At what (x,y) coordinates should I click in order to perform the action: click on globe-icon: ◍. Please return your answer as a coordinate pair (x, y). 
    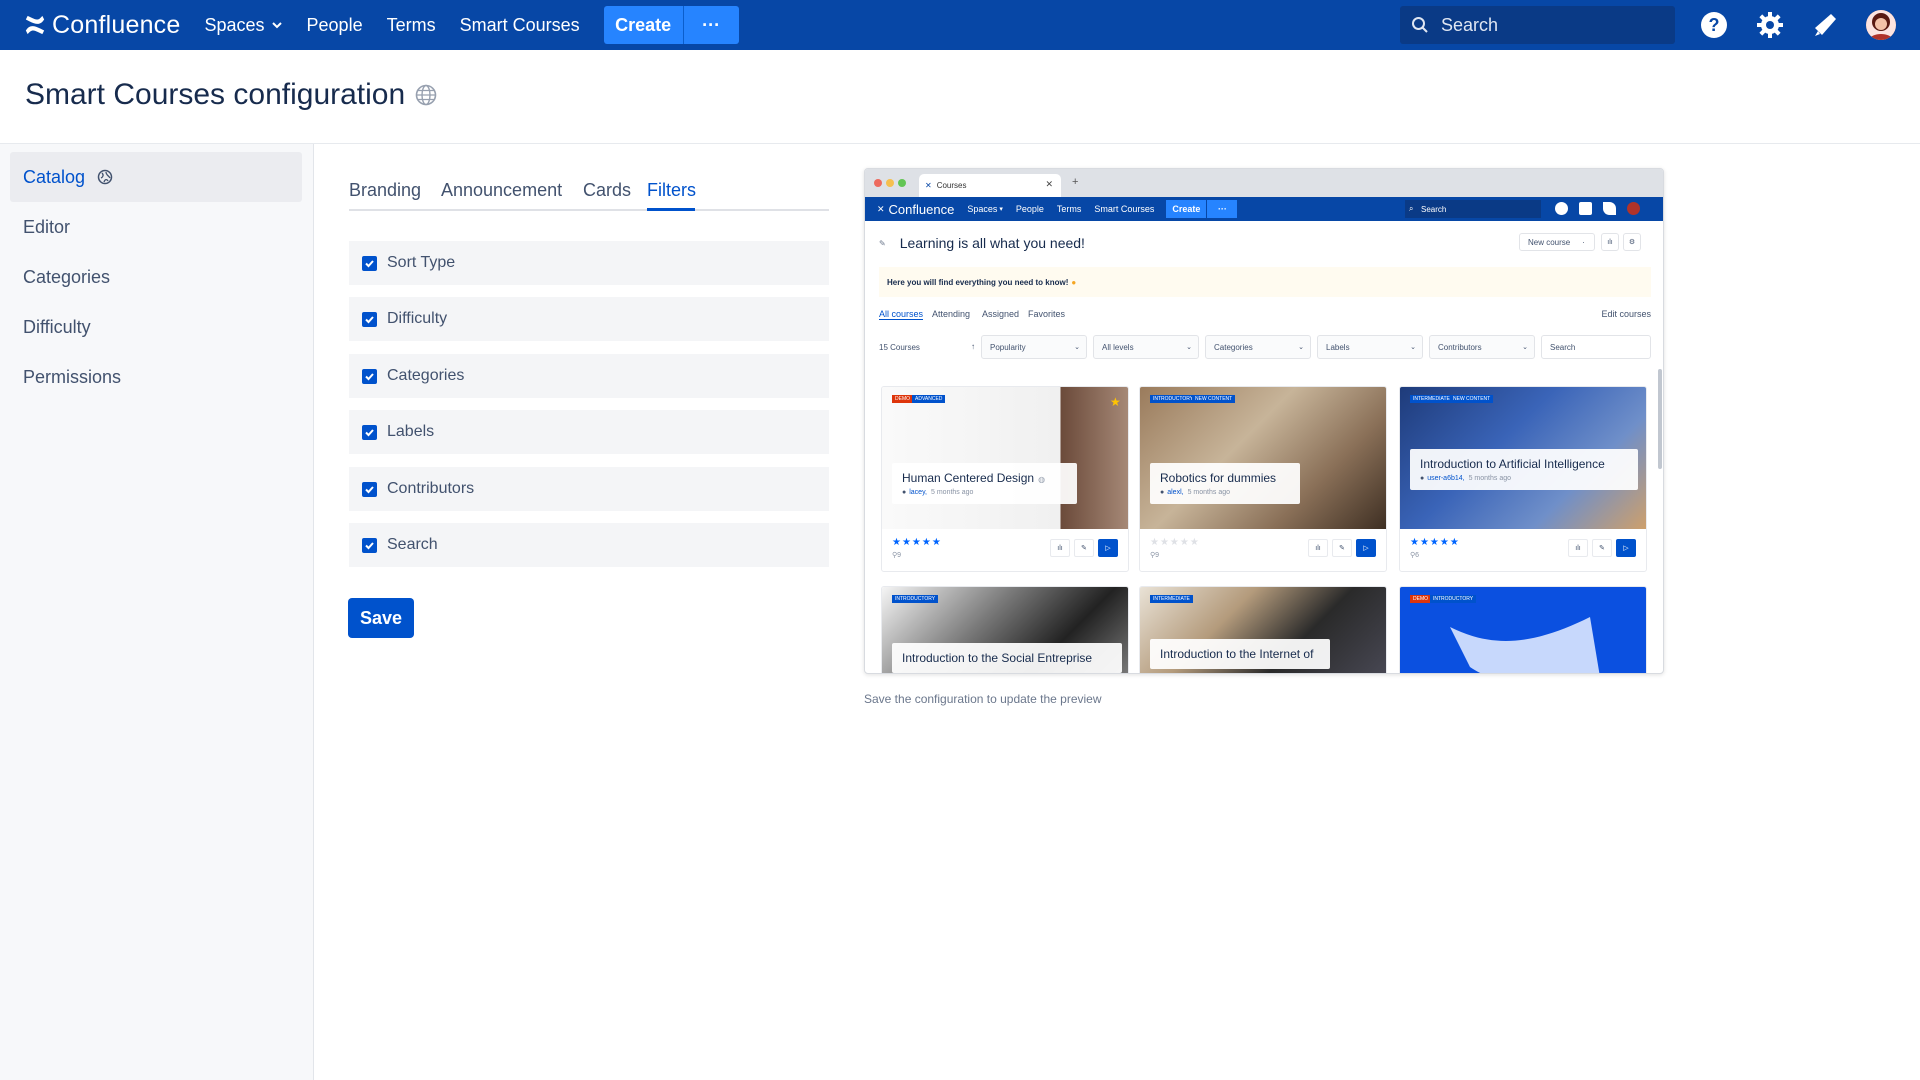
    Looking at the image, I should click on (1042, 479).